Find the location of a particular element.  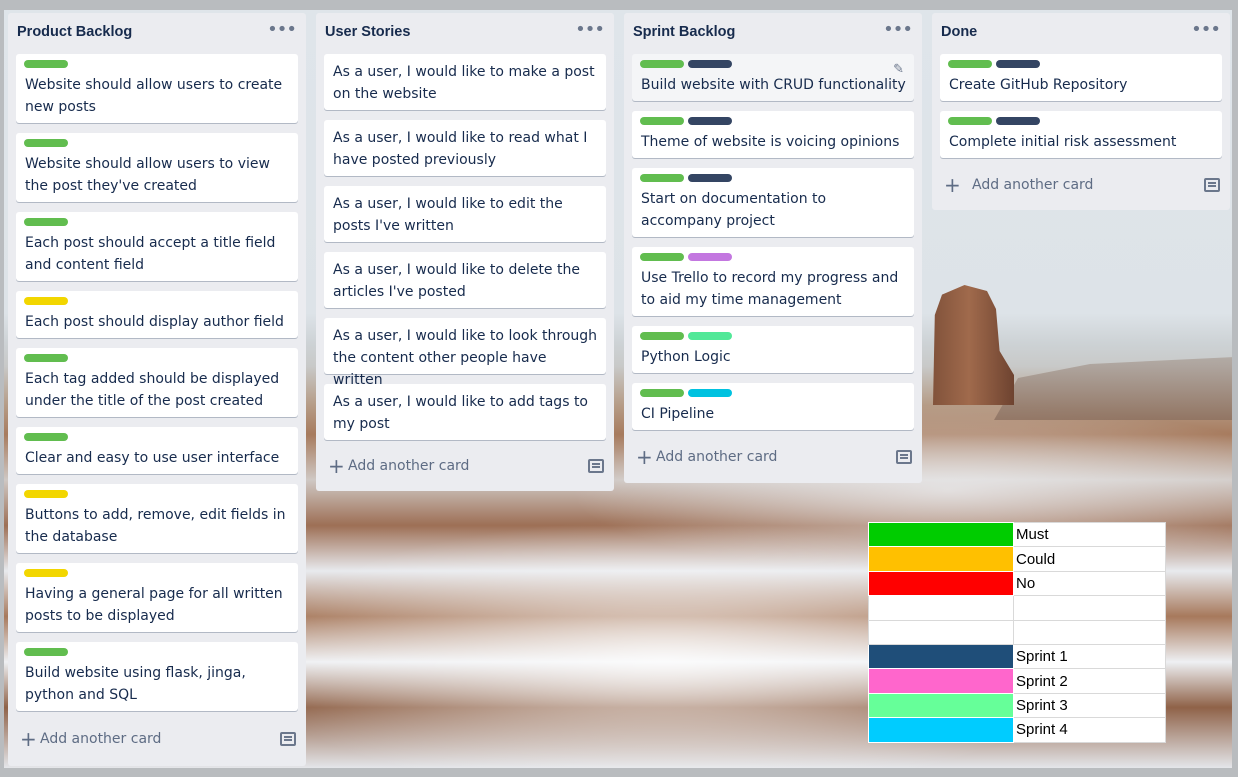

card: Each post should display author field is located at coordinates (157, 314).